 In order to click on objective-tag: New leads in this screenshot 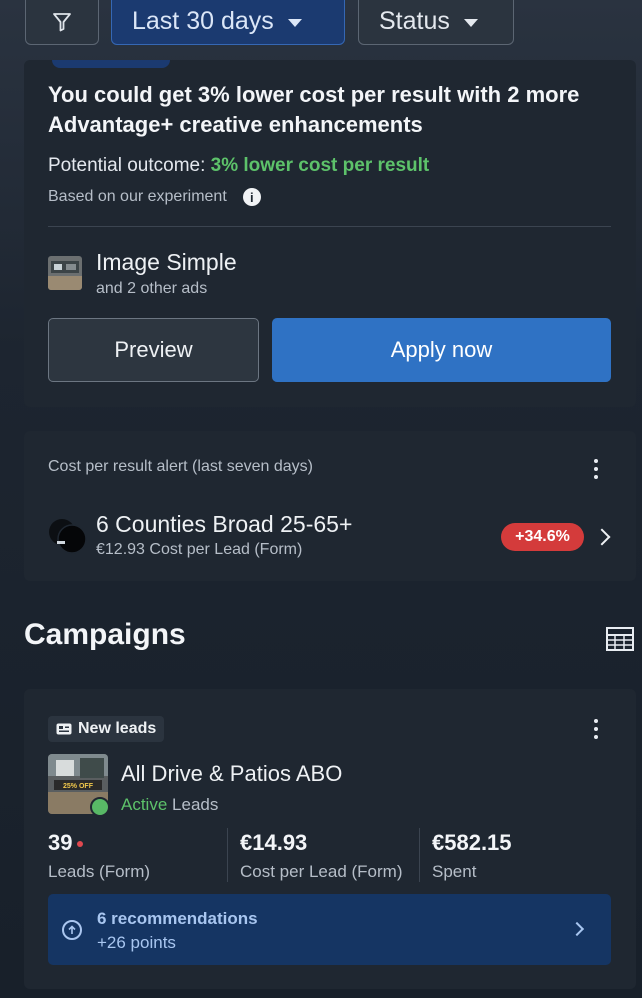, I will do `click(106, 729)`.